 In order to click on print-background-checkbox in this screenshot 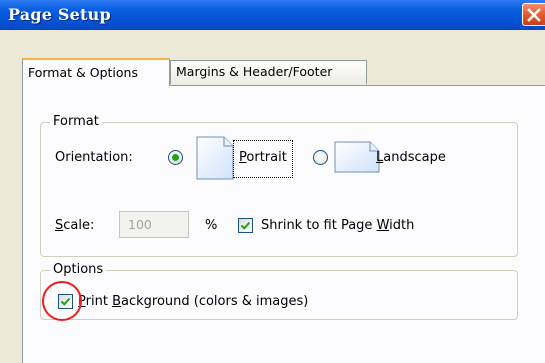, I will do `click(65, 301)`.